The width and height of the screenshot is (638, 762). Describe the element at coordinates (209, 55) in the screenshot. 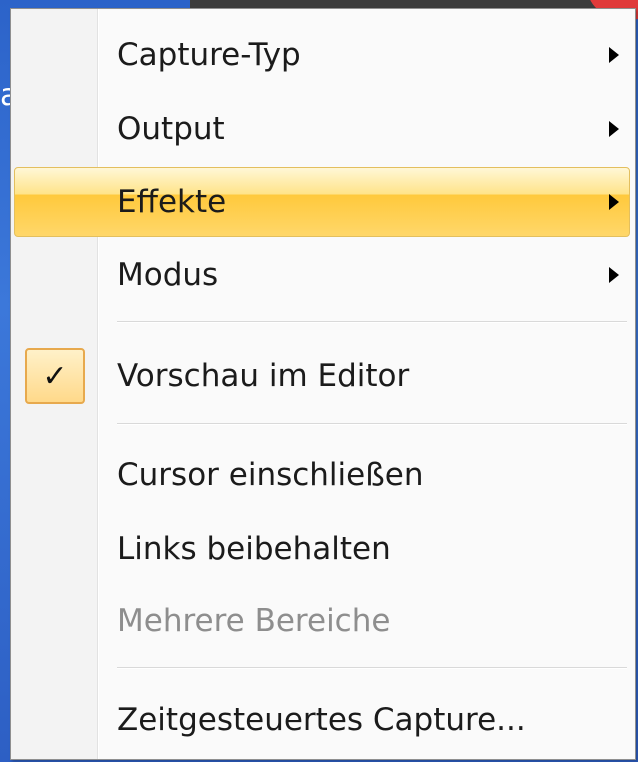

I see `menu-item-label: Capture-Typ` at that location.